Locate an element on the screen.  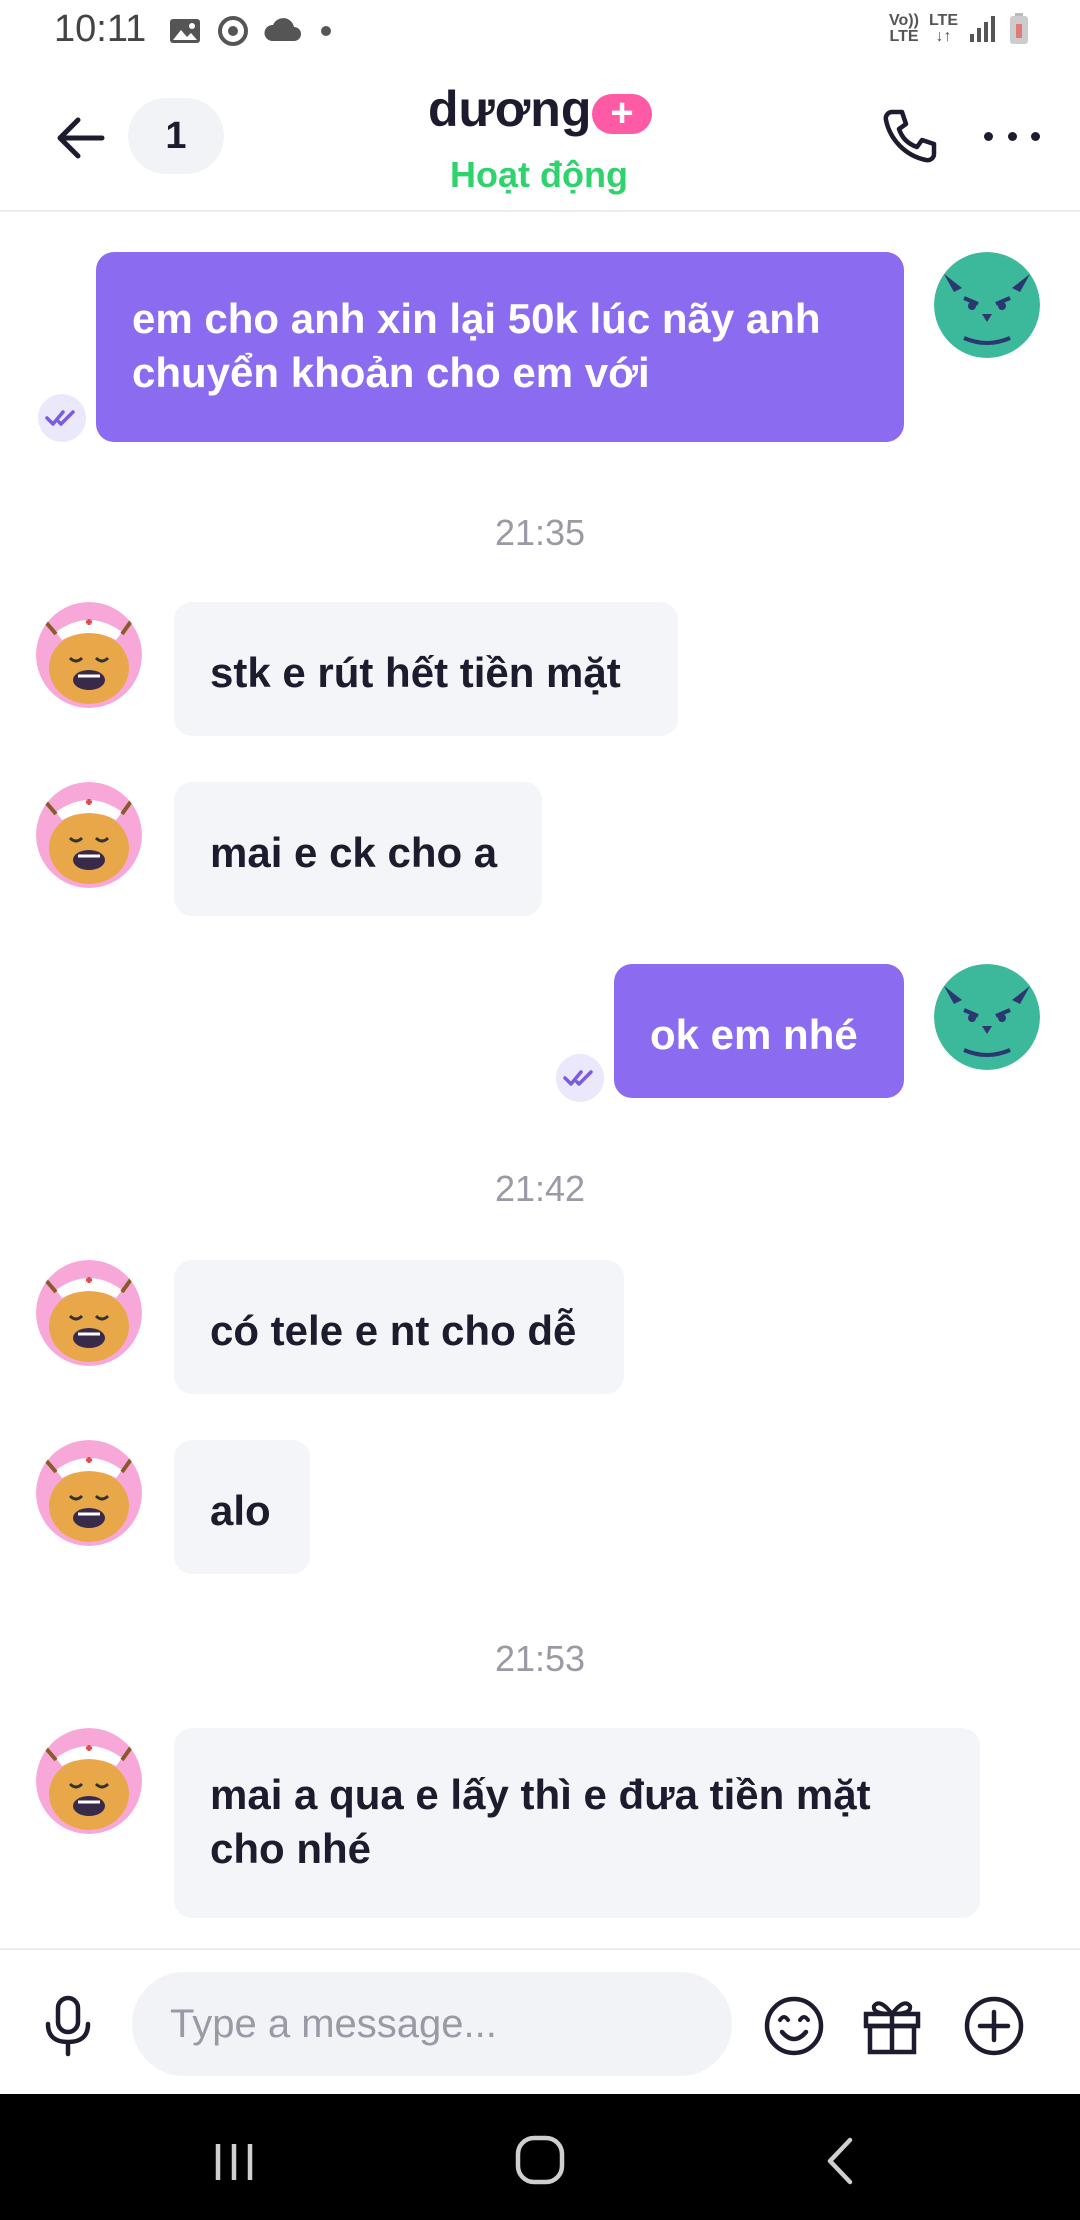
time-separator: 21:35 is located at coordinates (540, 532).